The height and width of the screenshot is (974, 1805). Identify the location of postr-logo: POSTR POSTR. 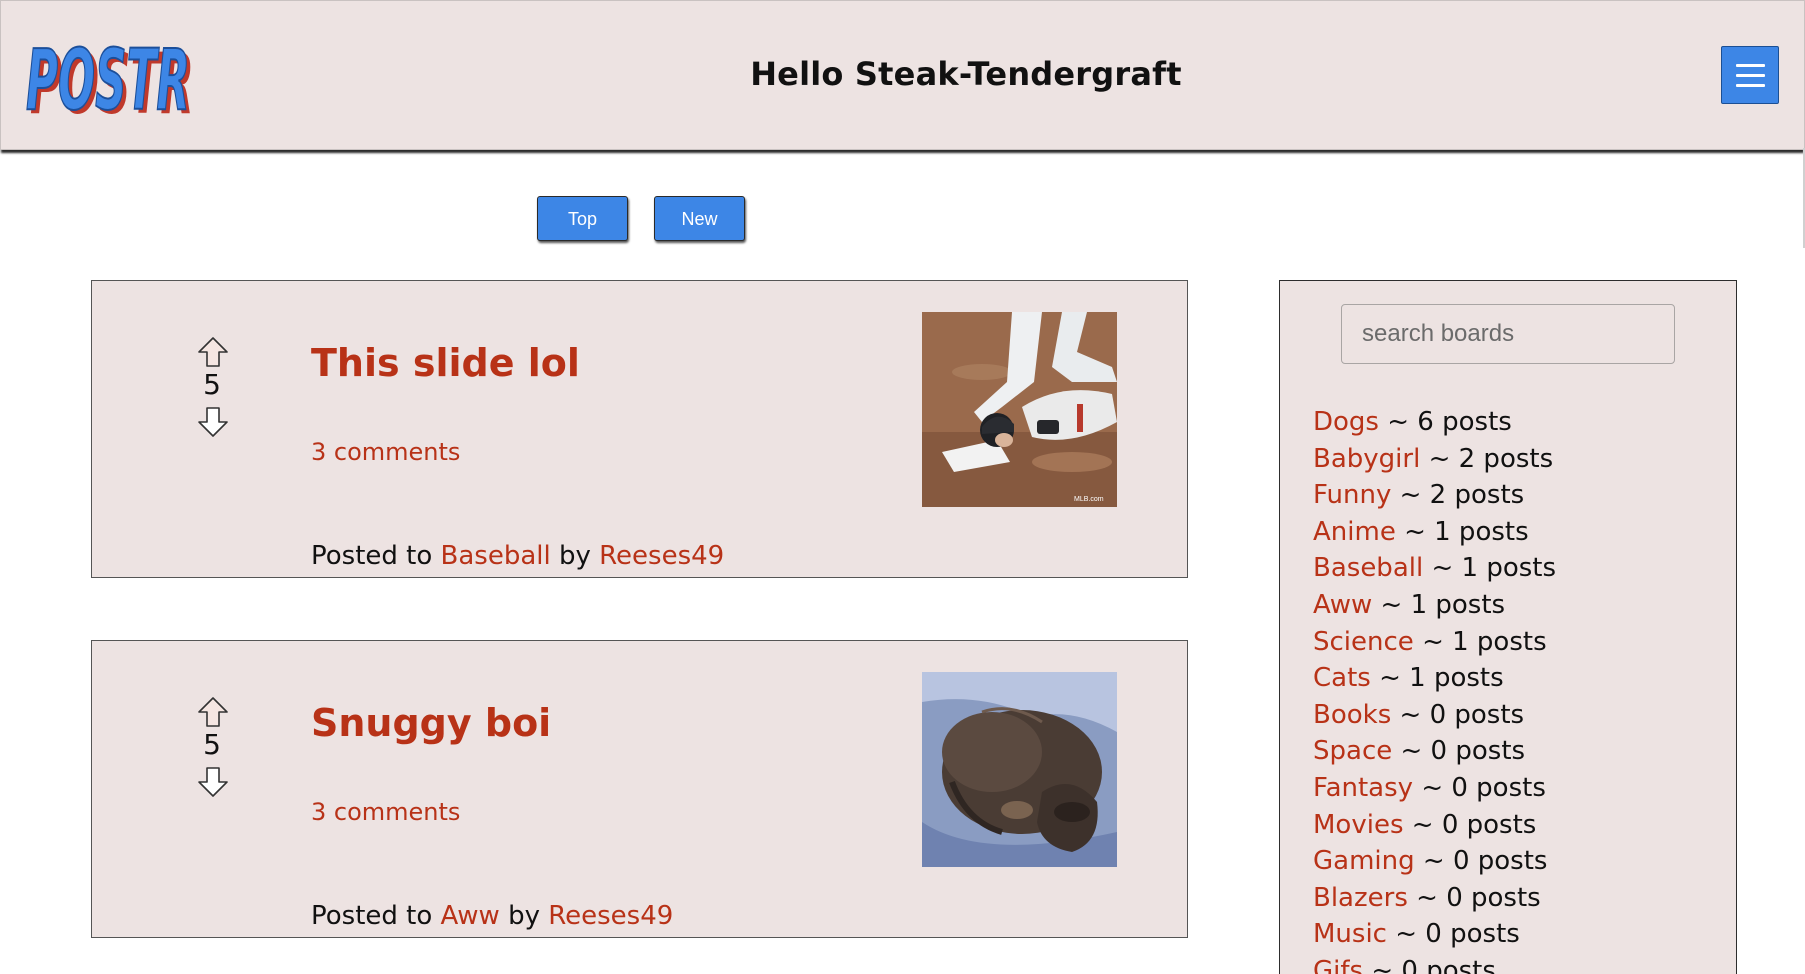
(112, 74).